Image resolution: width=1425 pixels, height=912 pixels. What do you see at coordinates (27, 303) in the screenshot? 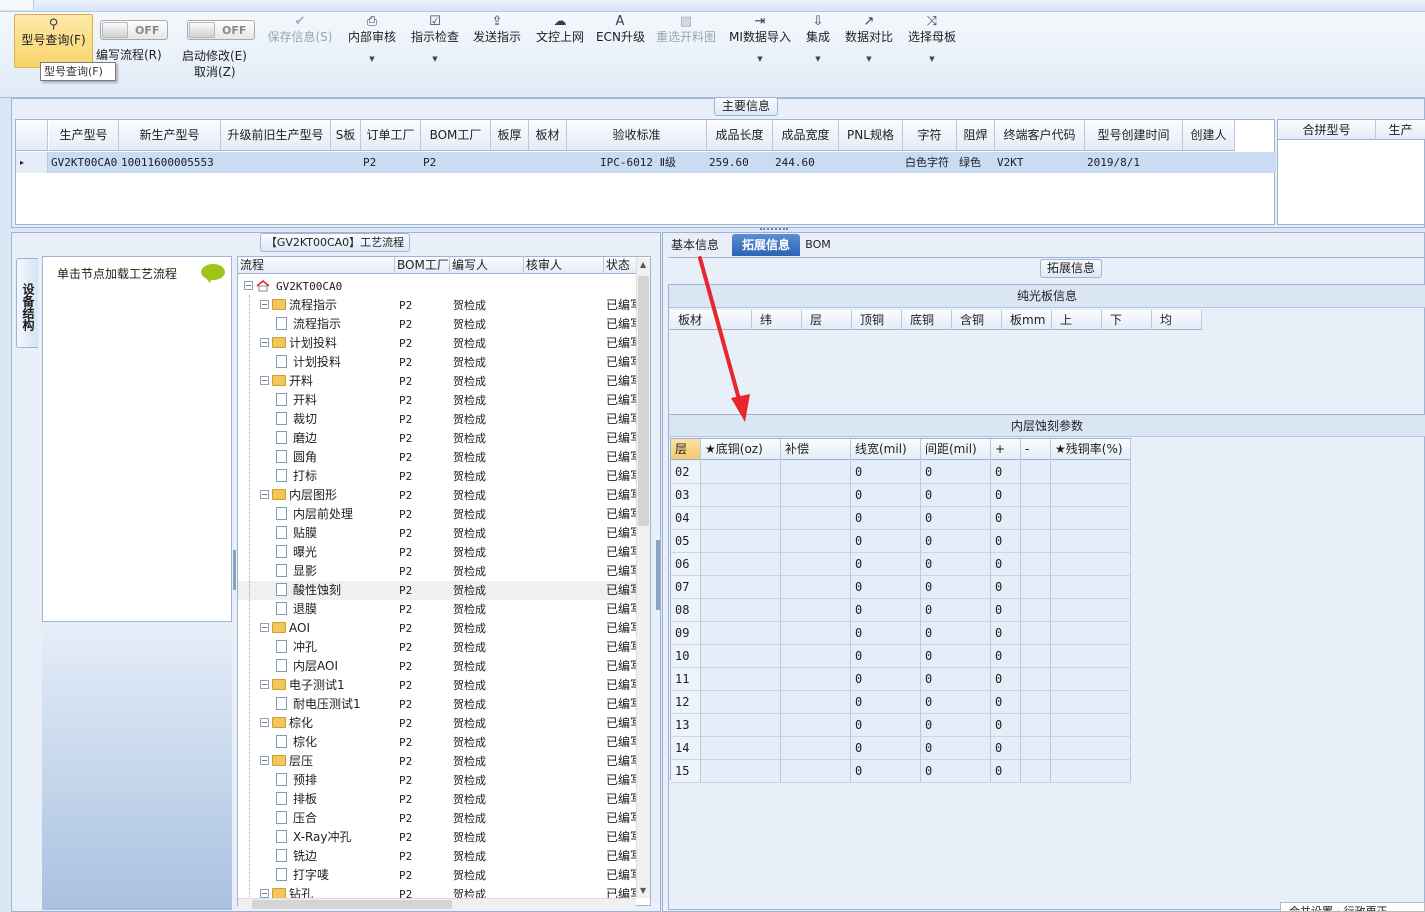
I see `tab-device-structure: 设备结构` at bounding box center [27, 303].